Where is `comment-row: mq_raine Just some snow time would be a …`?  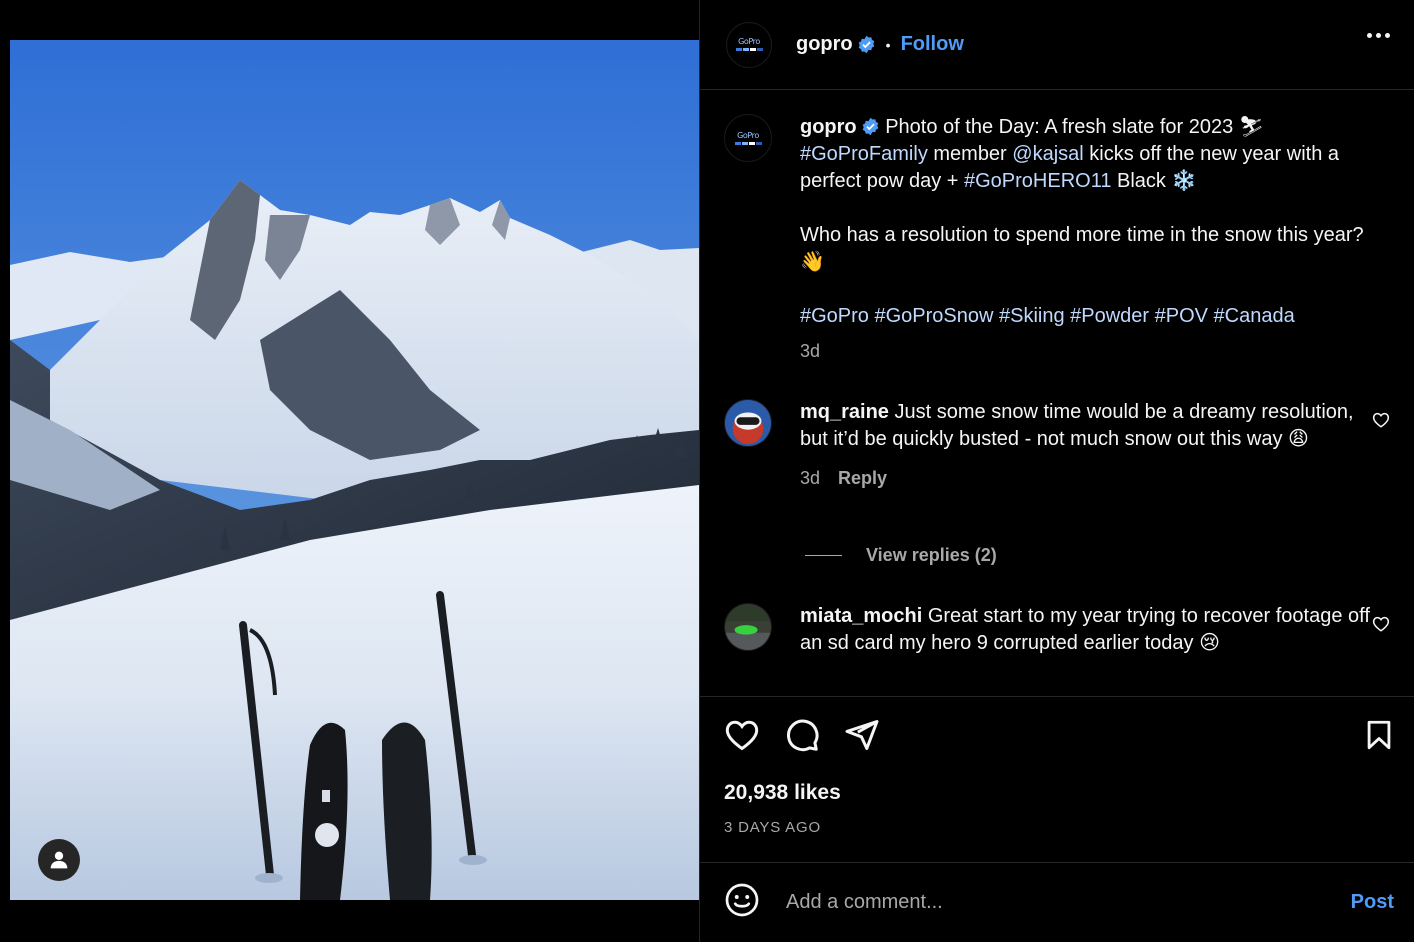 comment-row: mq_raine Just some snow time would be a … is located at coordinates (1061, 445).